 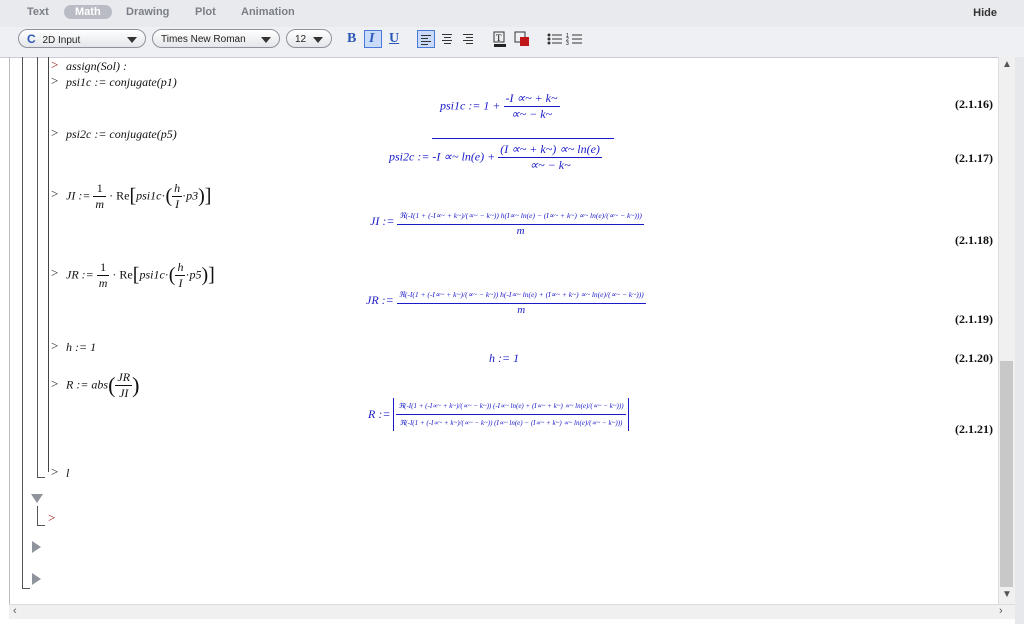 I want to click on numerator: h, so click(x=177, y=189).